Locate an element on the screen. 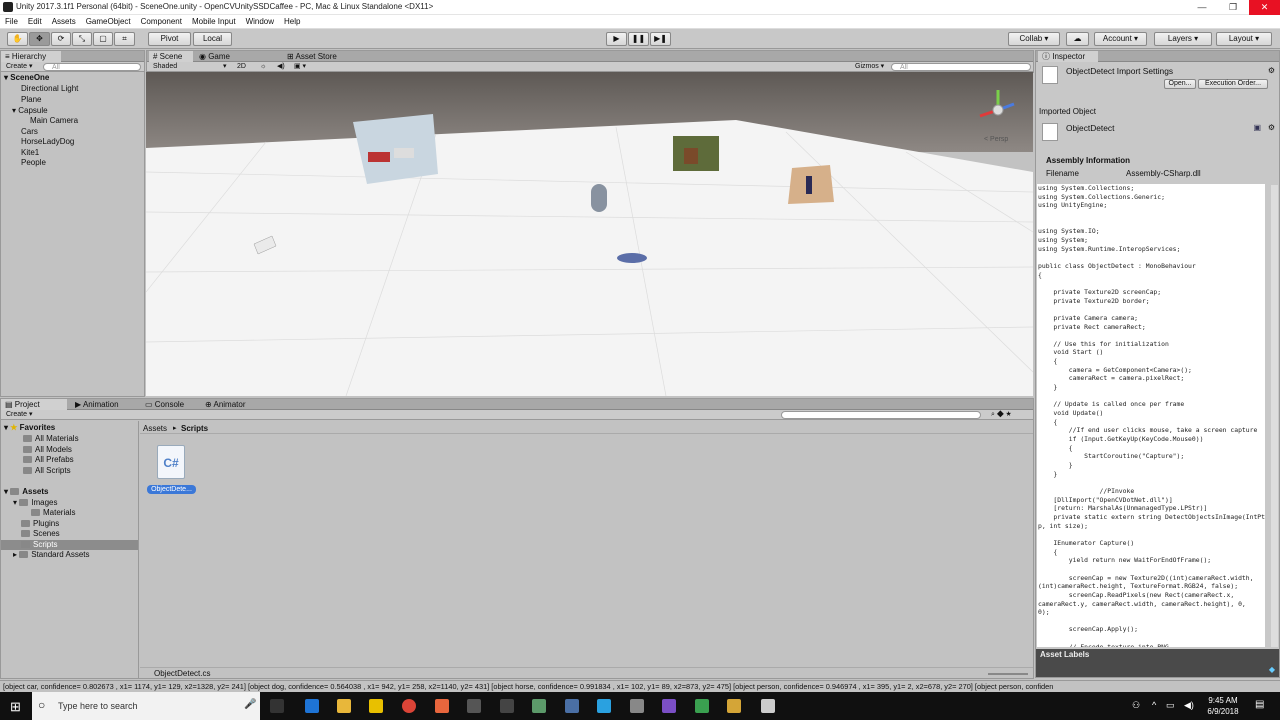  menu-help: Help is located at coordinates (292, 21).